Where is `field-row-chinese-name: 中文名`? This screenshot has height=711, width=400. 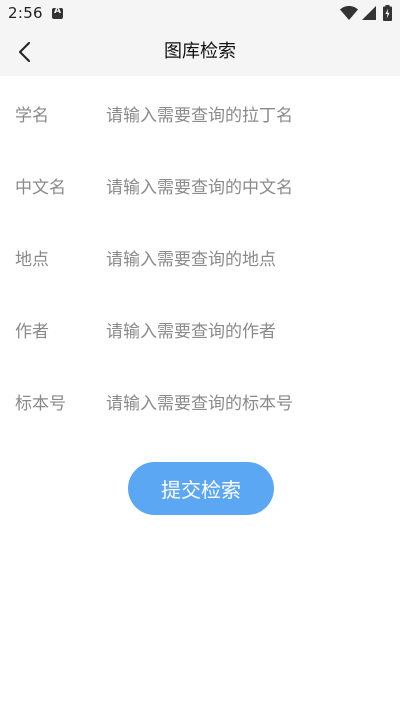
field-row-chinese-name: 中文名 is located at coordinates (200, 184).